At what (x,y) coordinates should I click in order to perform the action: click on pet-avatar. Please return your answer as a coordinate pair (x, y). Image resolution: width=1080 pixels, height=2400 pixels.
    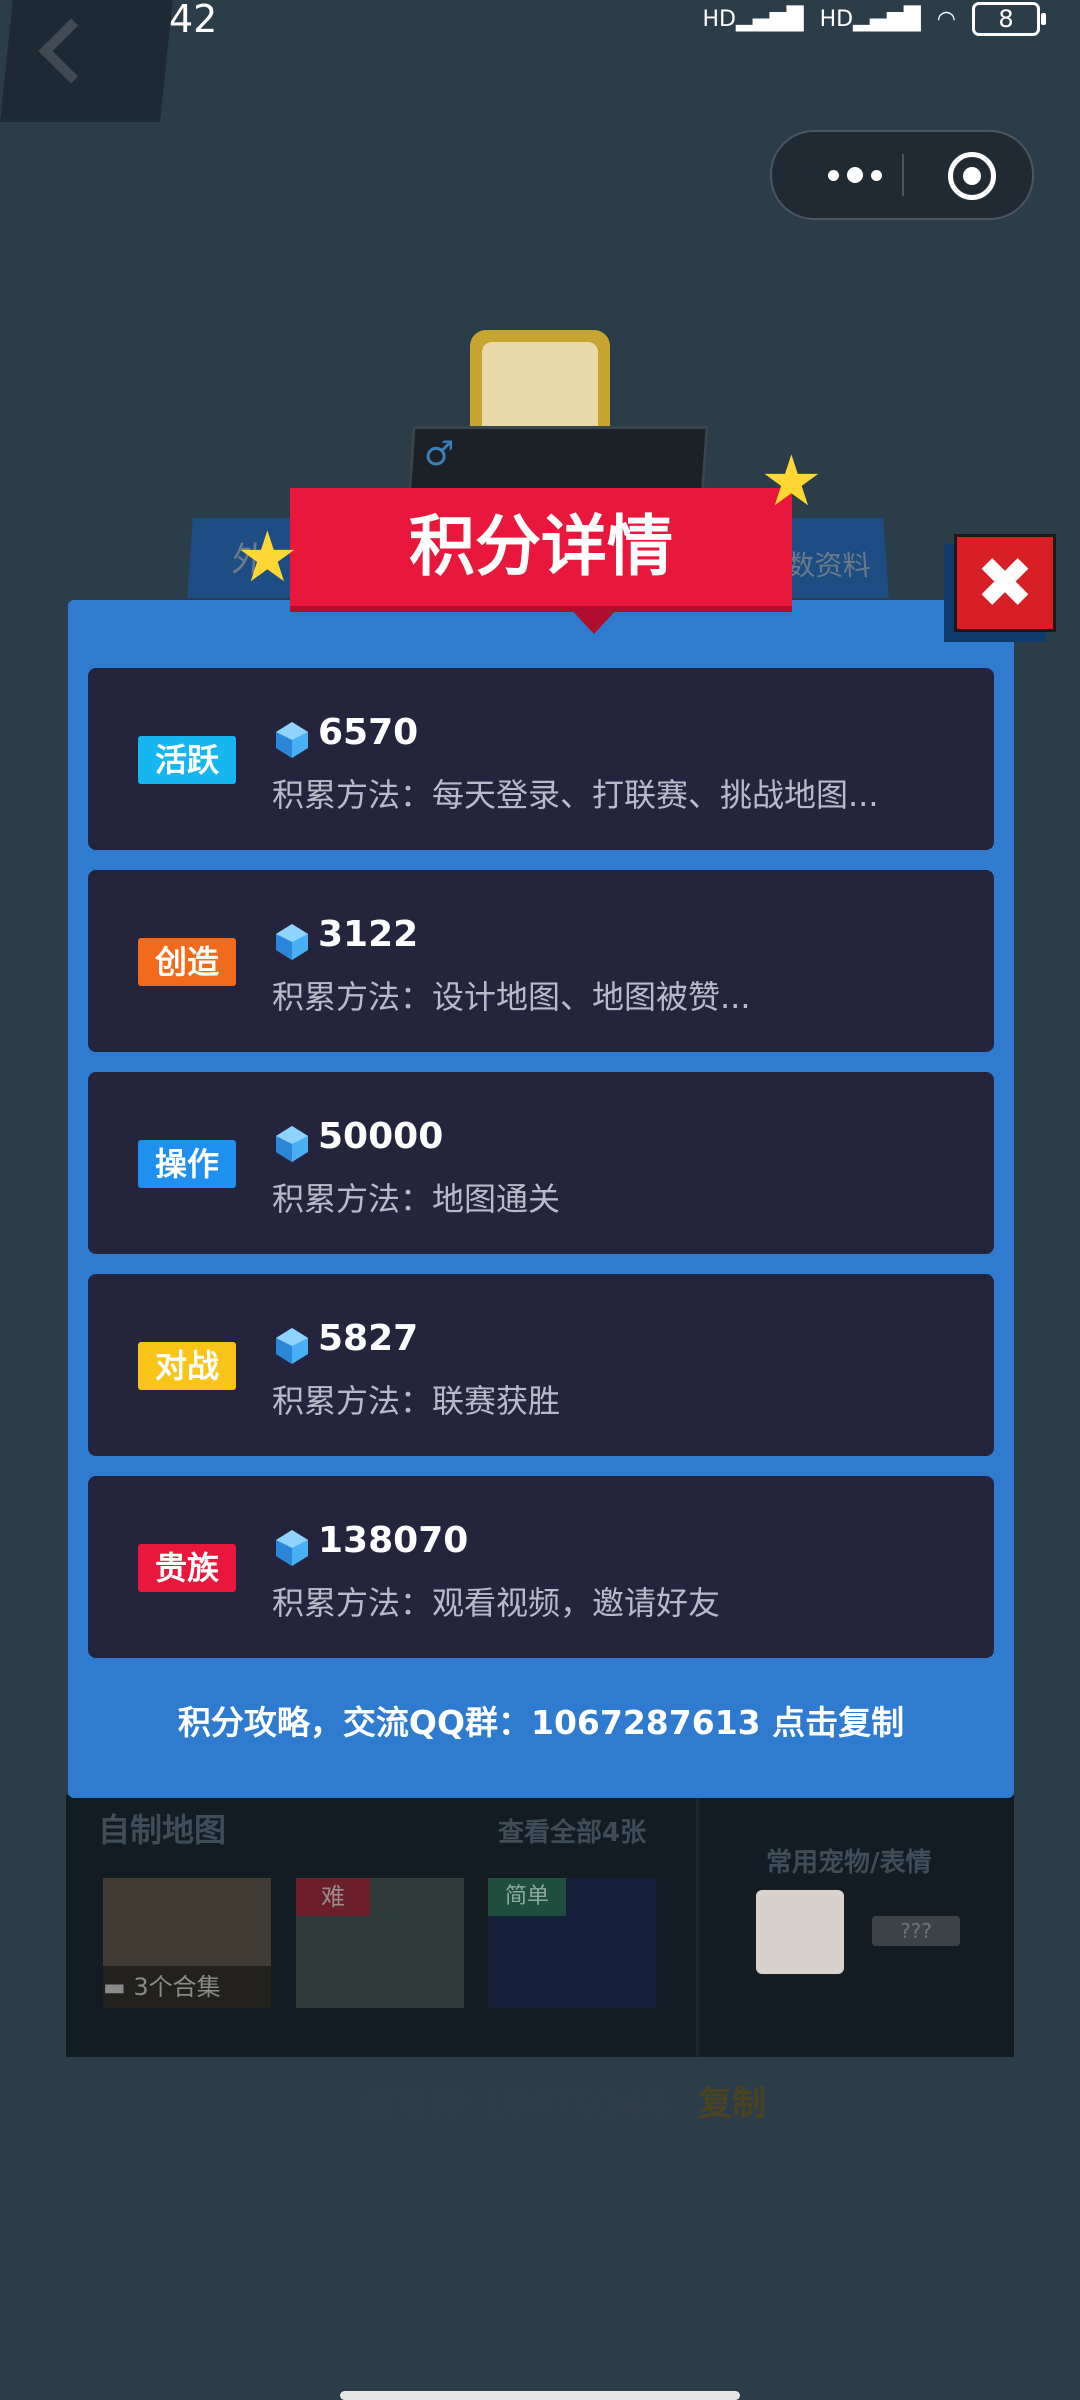
    Looking at the image, I should click on (800, 1932).